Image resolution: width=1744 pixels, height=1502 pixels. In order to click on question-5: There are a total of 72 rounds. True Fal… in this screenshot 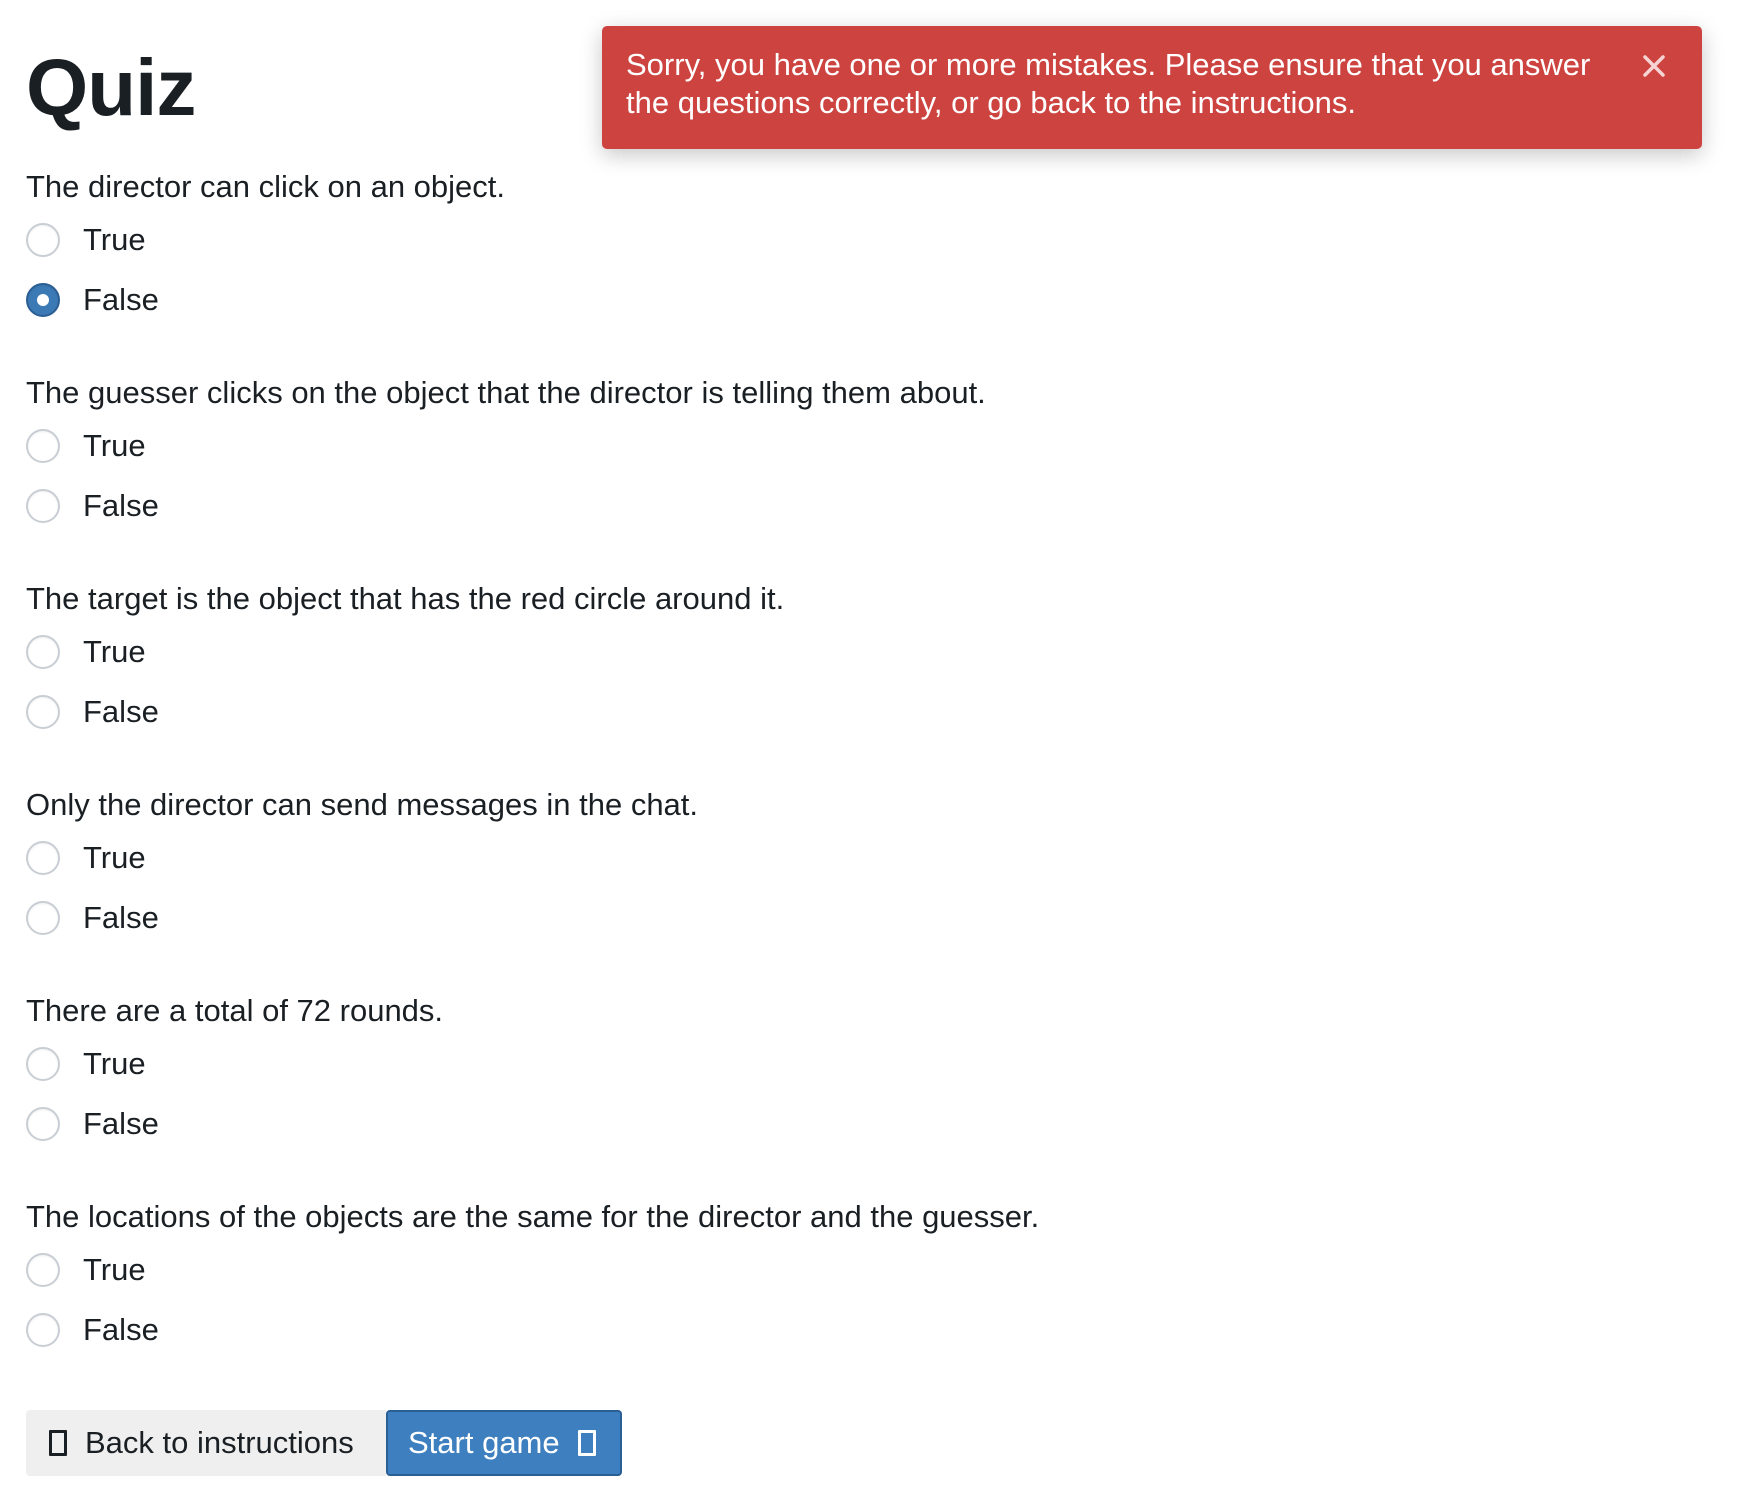, I will do `click(532, 1091)`.